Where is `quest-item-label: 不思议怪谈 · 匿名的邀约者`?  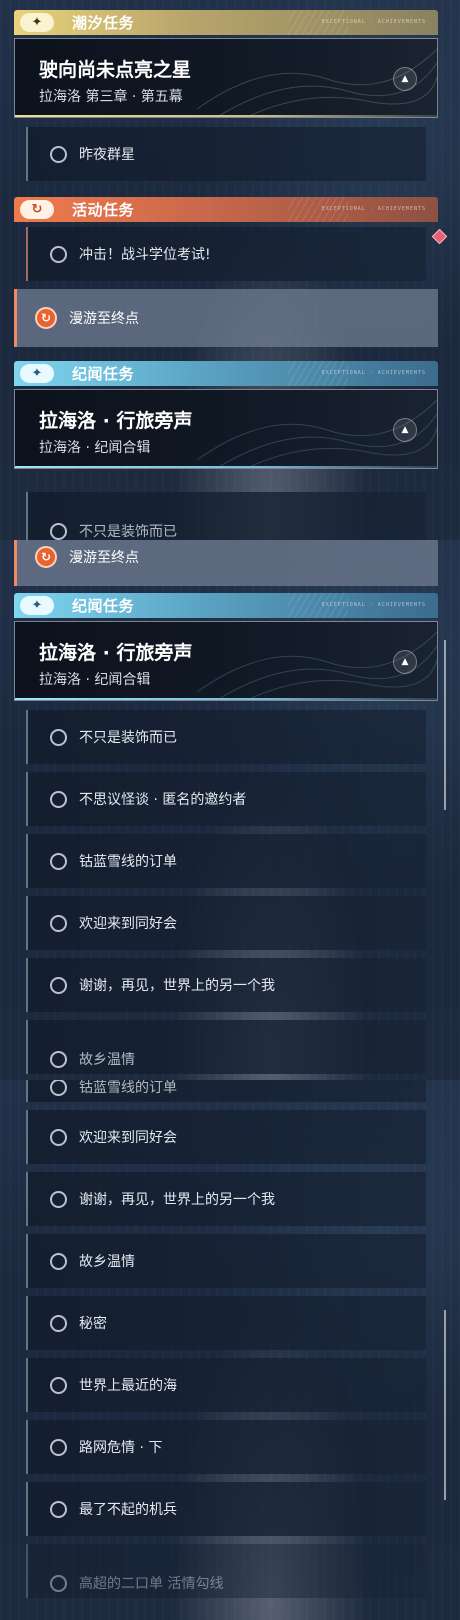
quest-item-label: 不思议怪谈 · 匿名的邀约者 is located at coordinates (163, 800).